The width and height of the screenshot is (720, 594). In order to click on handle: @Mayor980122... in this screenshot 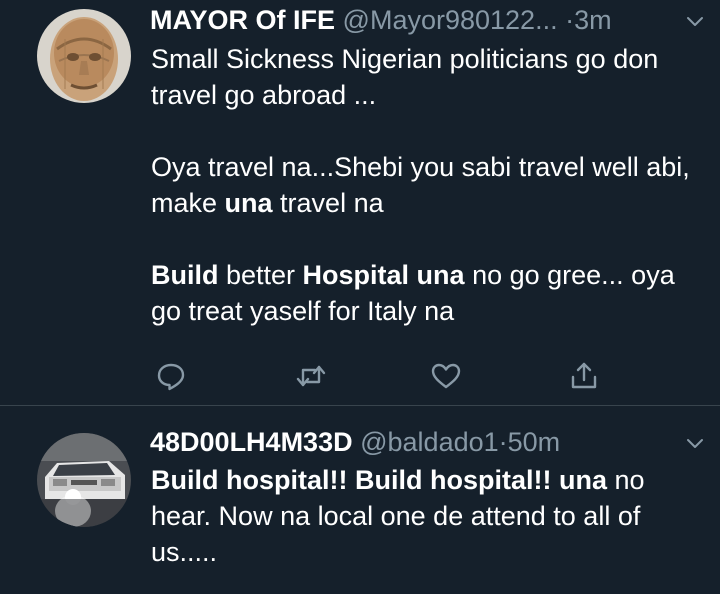, I will do `click(450, 20)`.